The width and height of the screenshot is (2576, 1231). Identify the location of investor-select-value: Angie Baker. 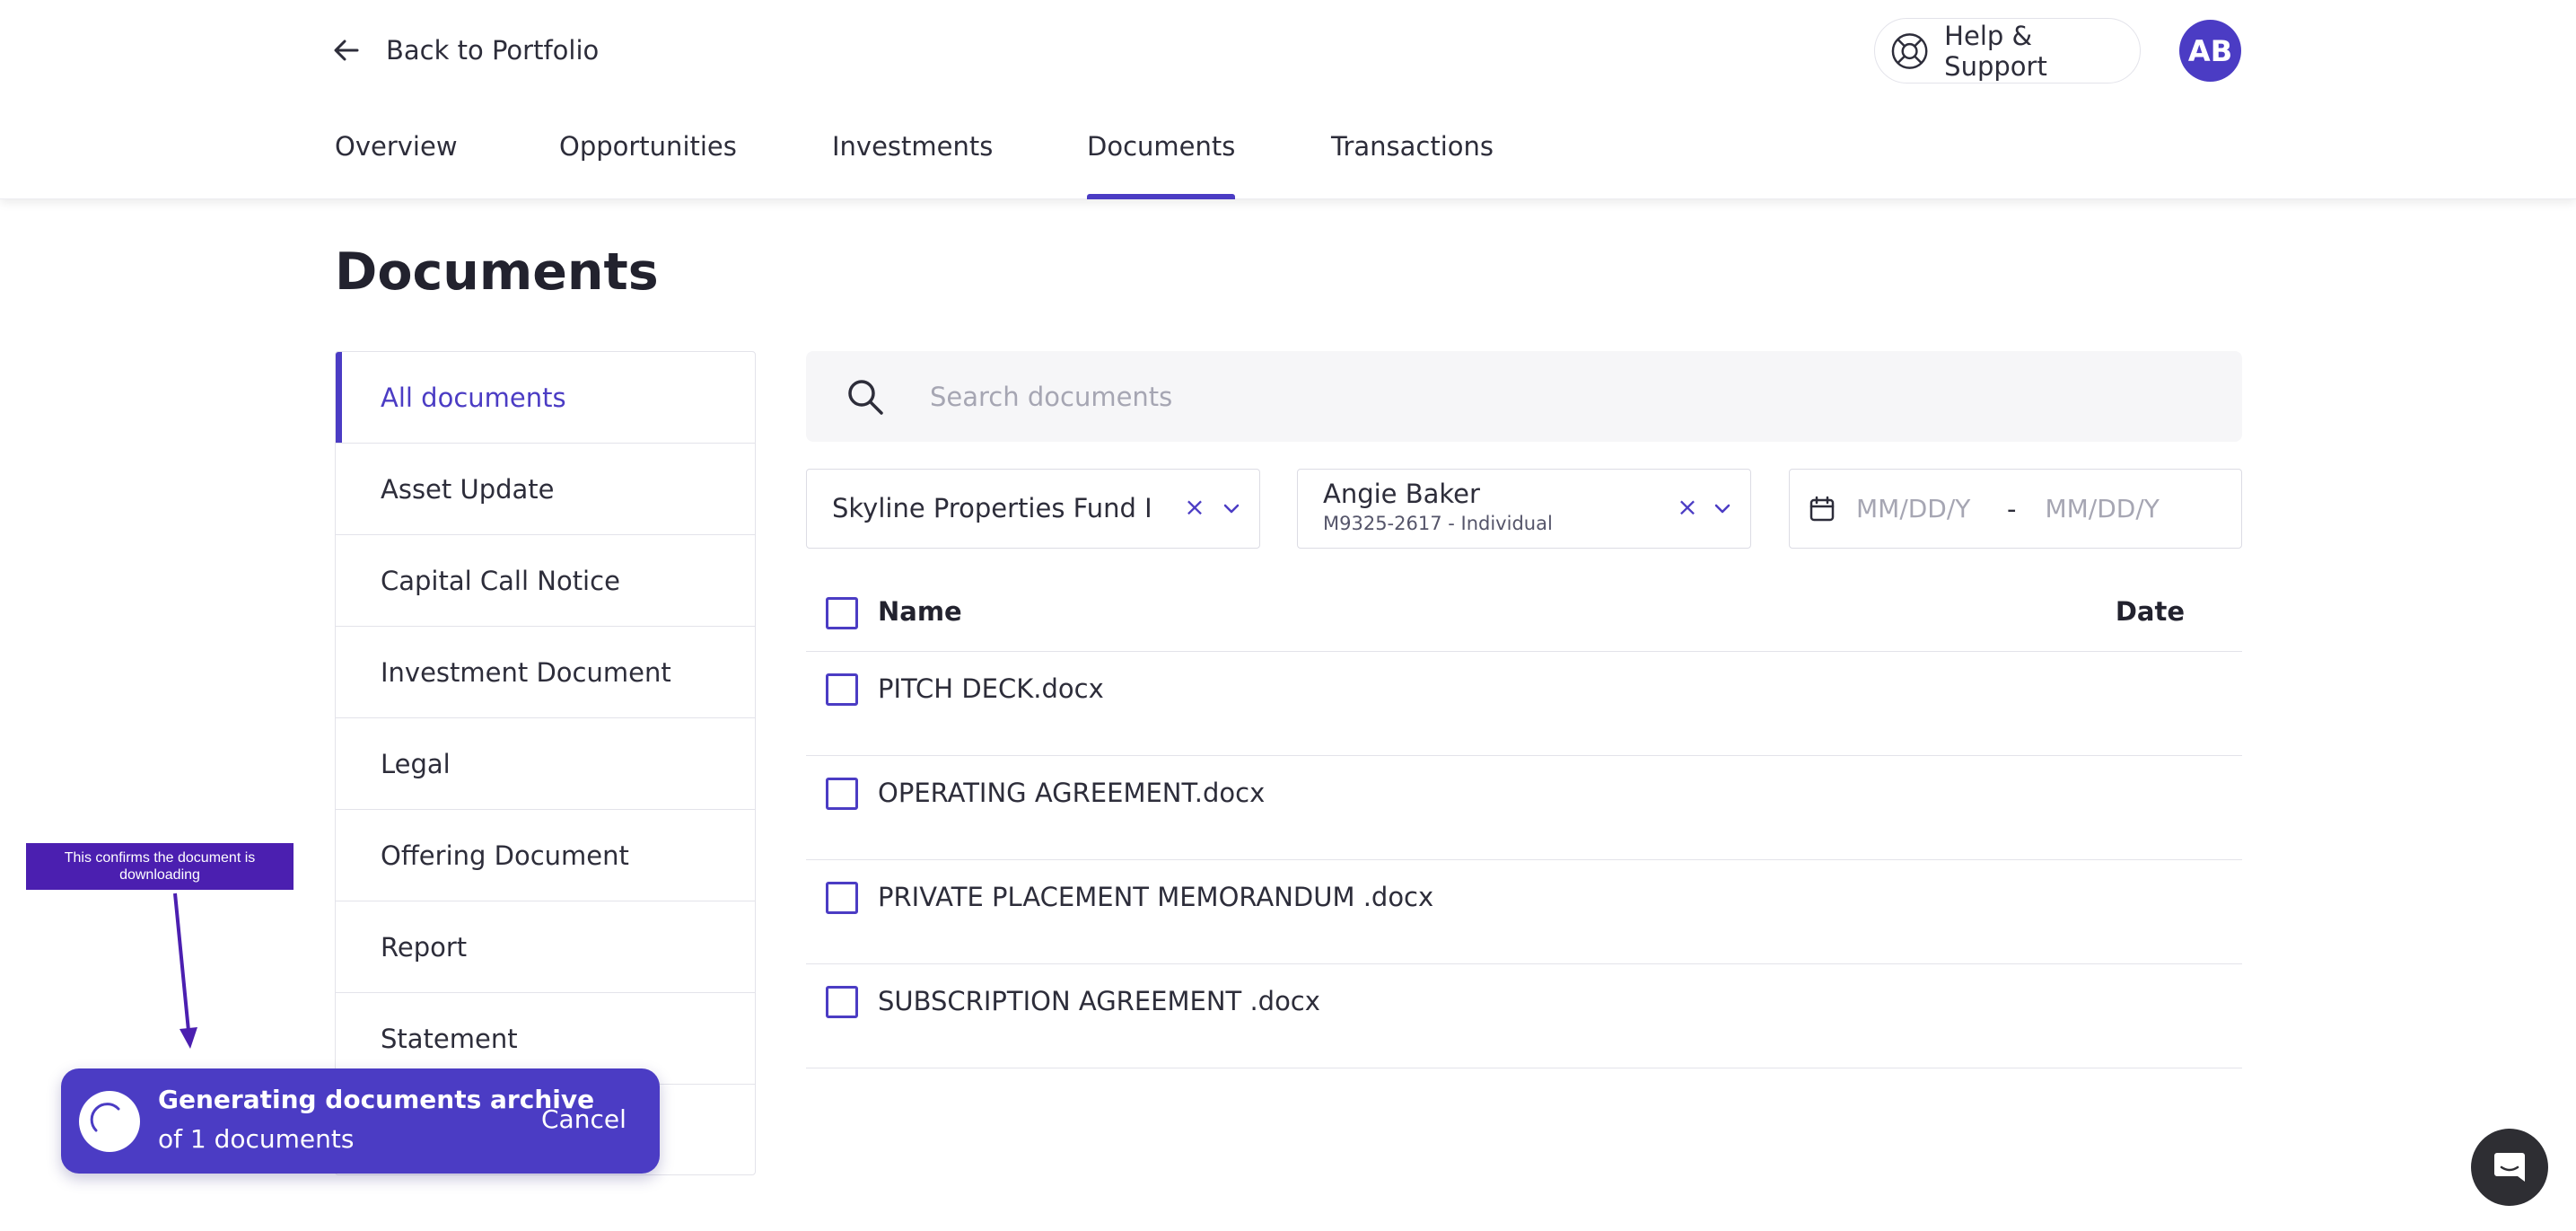
(1401, 494).